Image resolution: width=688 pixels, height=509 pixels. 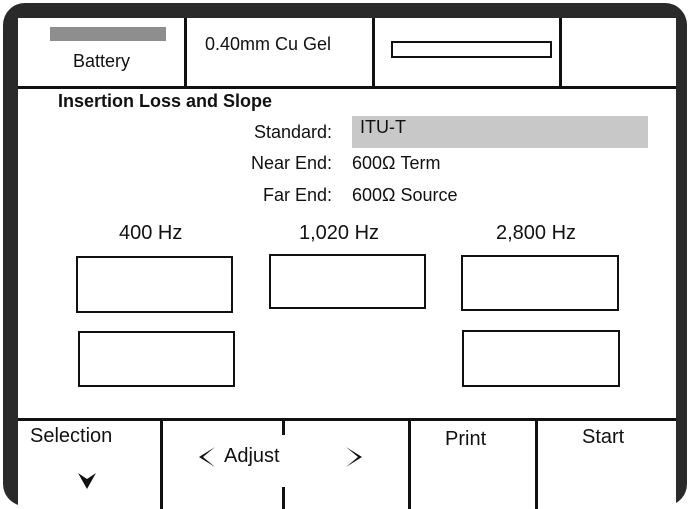 I want to click on cable-type-label: 0.40mm Cu Gel, so click(x=268, y=44).